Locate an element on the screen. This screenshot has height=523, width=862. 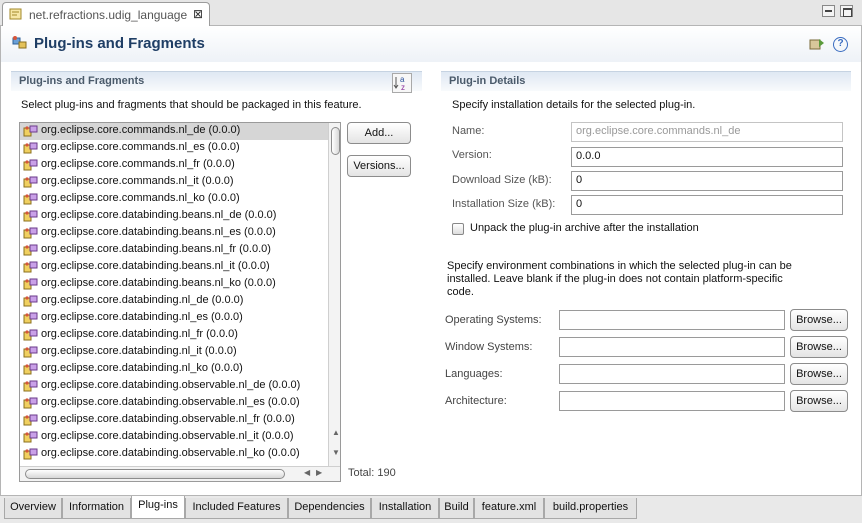
scroll-up-icon: ▲ is located at coordinates (336, 432).